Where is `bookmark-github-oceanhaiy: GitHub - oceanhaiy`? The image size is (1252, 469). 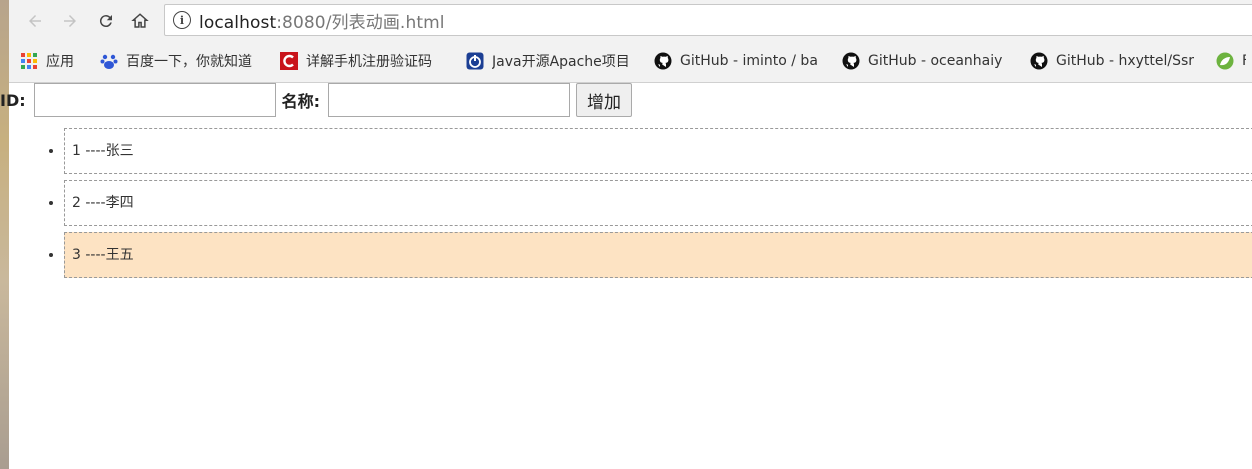
bookmark-github-oceanhaiy: GitHub - oceanhaiy is located at coordinates (930, 61).